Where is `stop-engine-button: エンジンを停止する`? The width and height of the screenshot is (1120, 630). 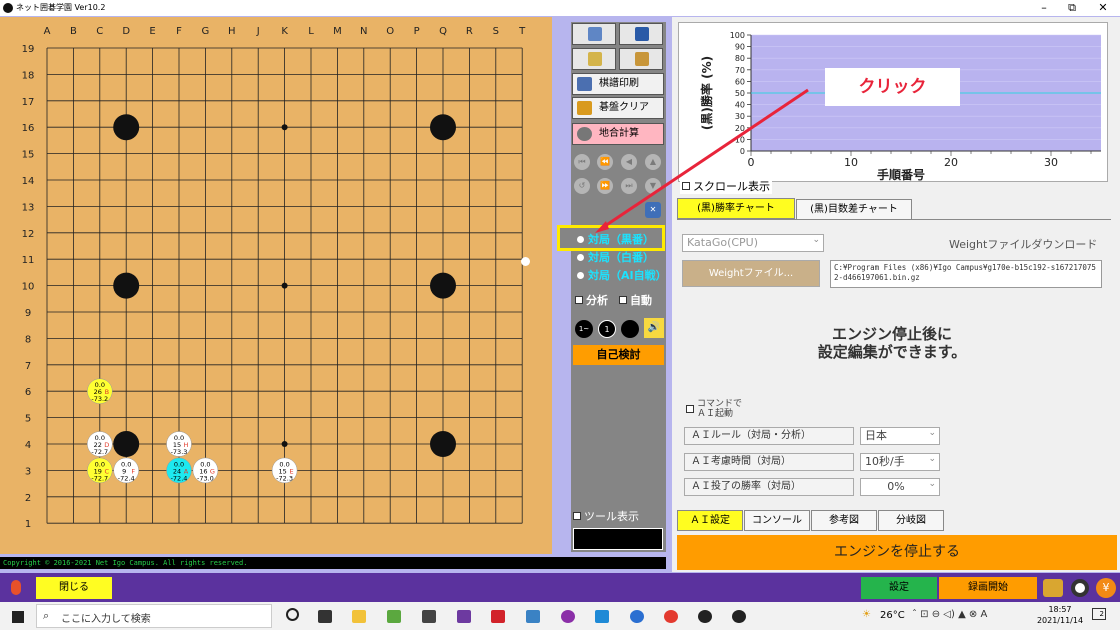
stop-engine-button: エンジンを停止する is located at coordinates (897, 552).